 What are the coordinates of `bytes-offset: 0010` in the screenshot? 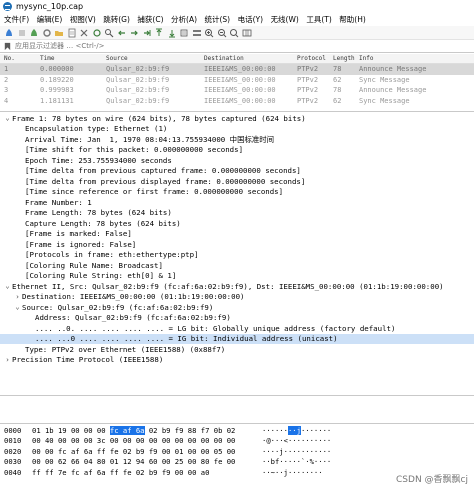 It's located at (13, 441).